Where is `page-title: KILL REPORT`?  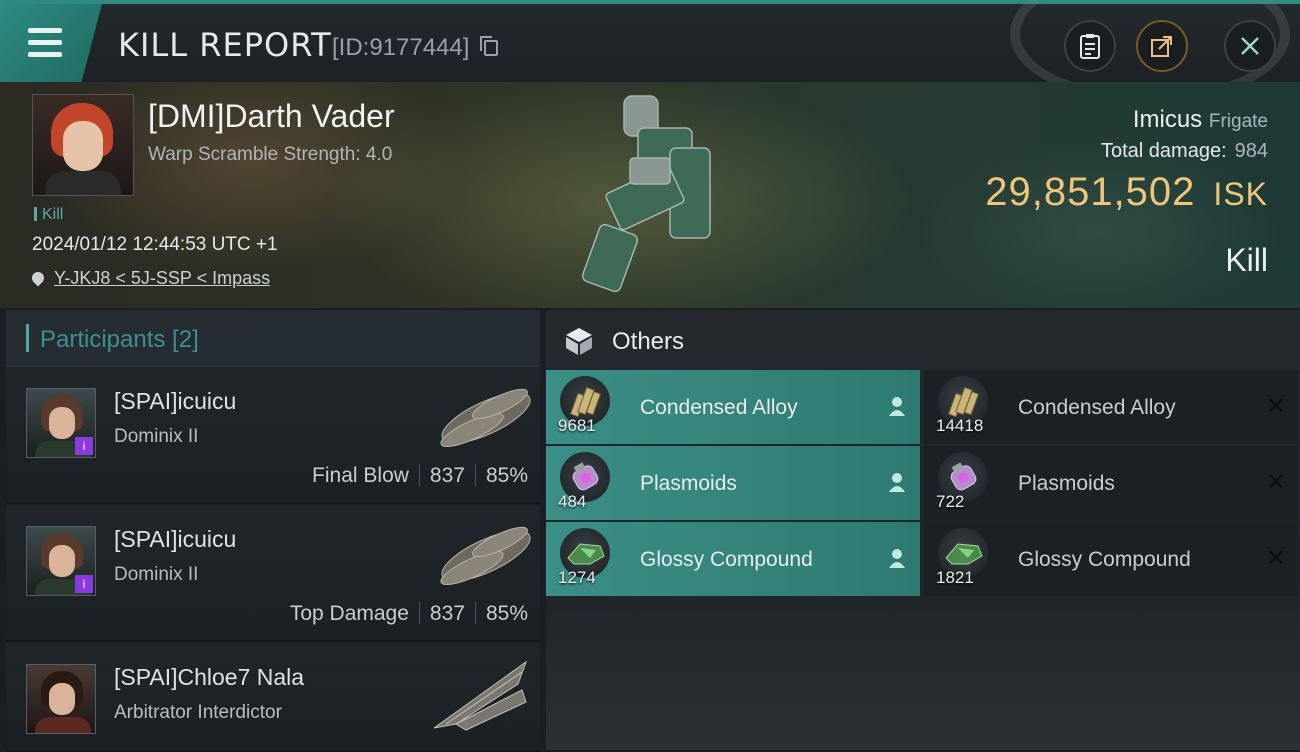
page-title: KILL REPORT is located at coordinates (225, 45).